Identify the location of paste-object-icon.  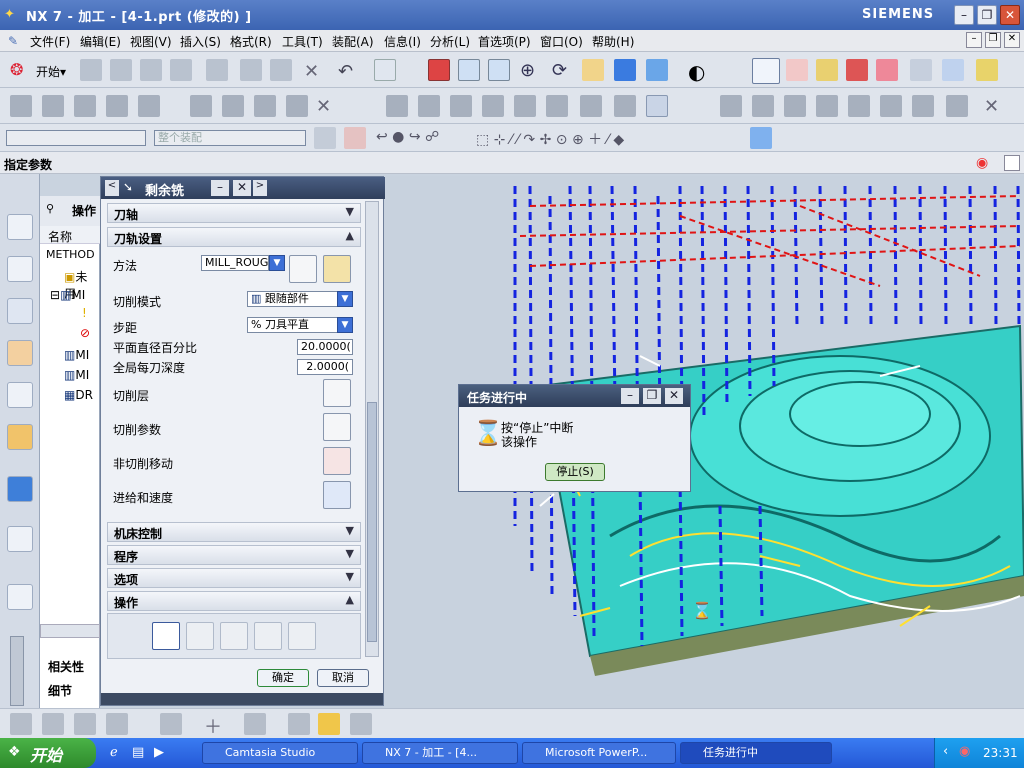
(493, 106).